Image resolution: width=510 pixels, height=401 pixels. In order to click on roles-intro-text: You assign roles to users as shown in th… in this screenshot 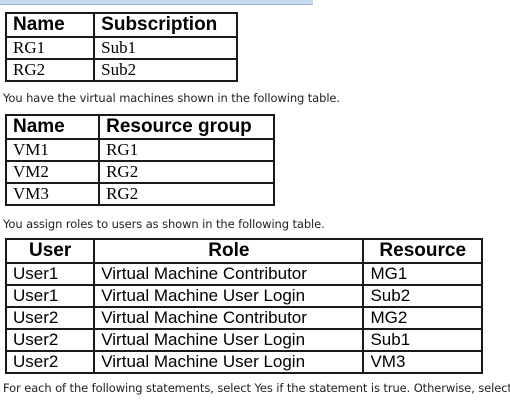, I will do `click(164, 224)`.